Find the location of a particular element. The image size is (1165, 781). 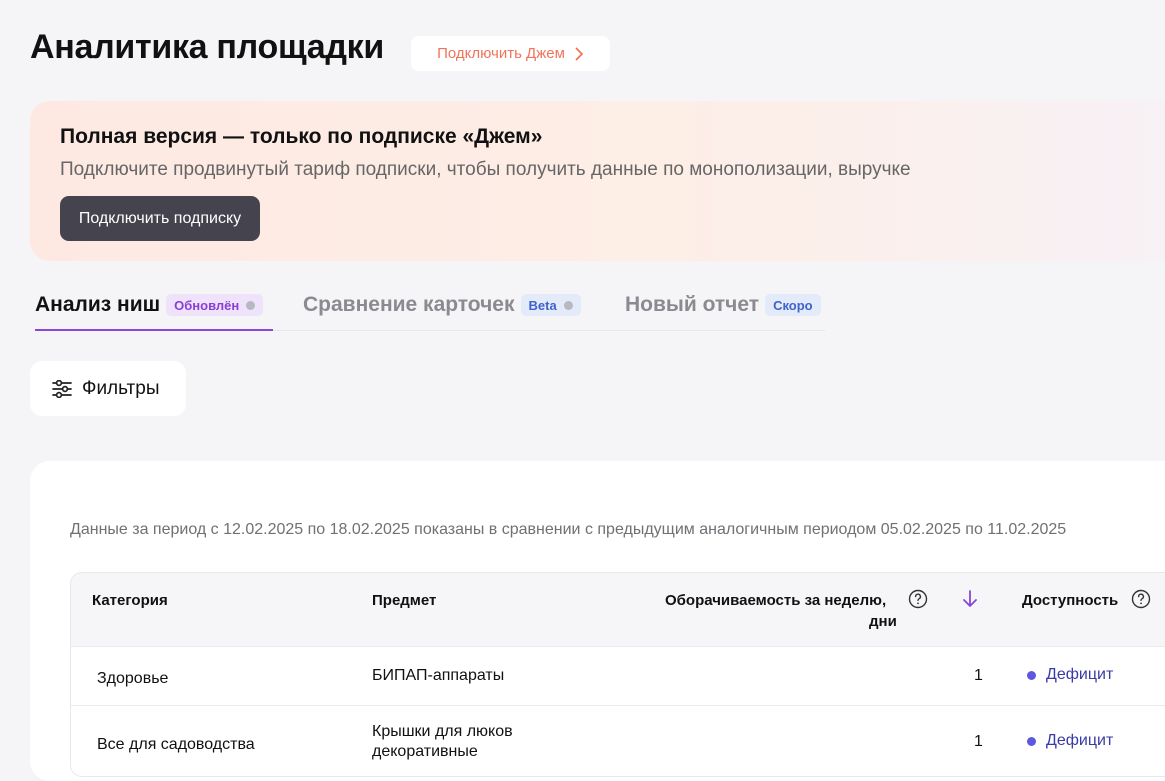

tab-label: Новый отчет is located at coordinates (692, 304).